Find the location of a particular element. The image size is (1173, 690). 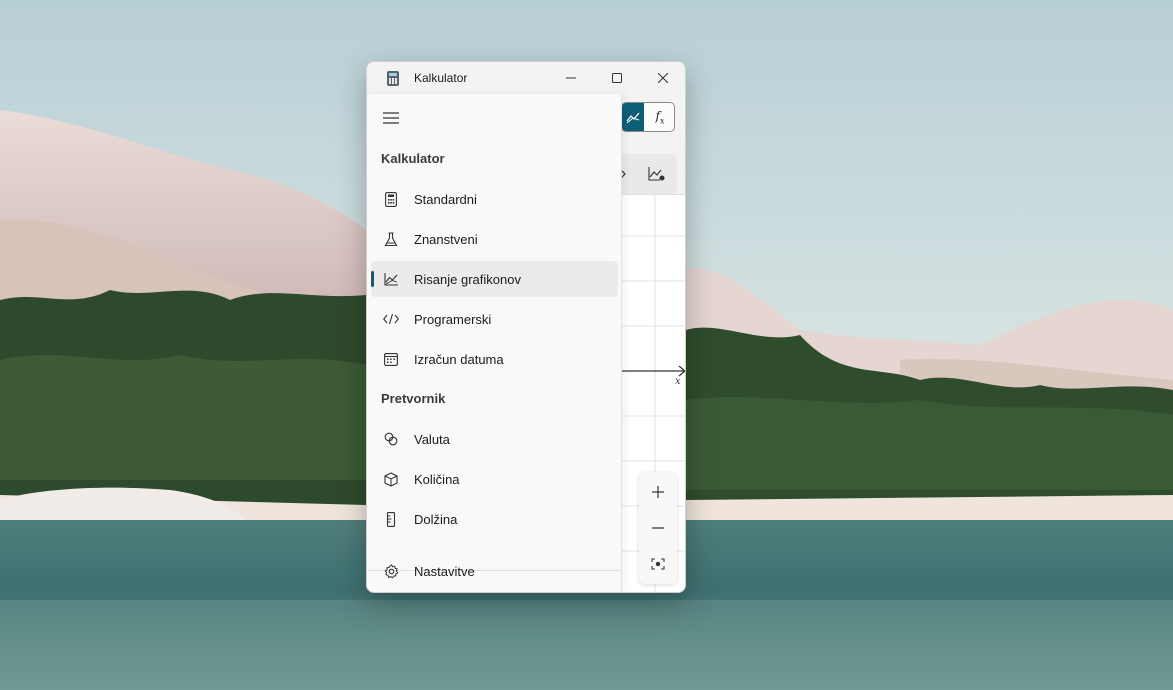

nav-item-label: Znanstveni is located at coordinates (446, 239).